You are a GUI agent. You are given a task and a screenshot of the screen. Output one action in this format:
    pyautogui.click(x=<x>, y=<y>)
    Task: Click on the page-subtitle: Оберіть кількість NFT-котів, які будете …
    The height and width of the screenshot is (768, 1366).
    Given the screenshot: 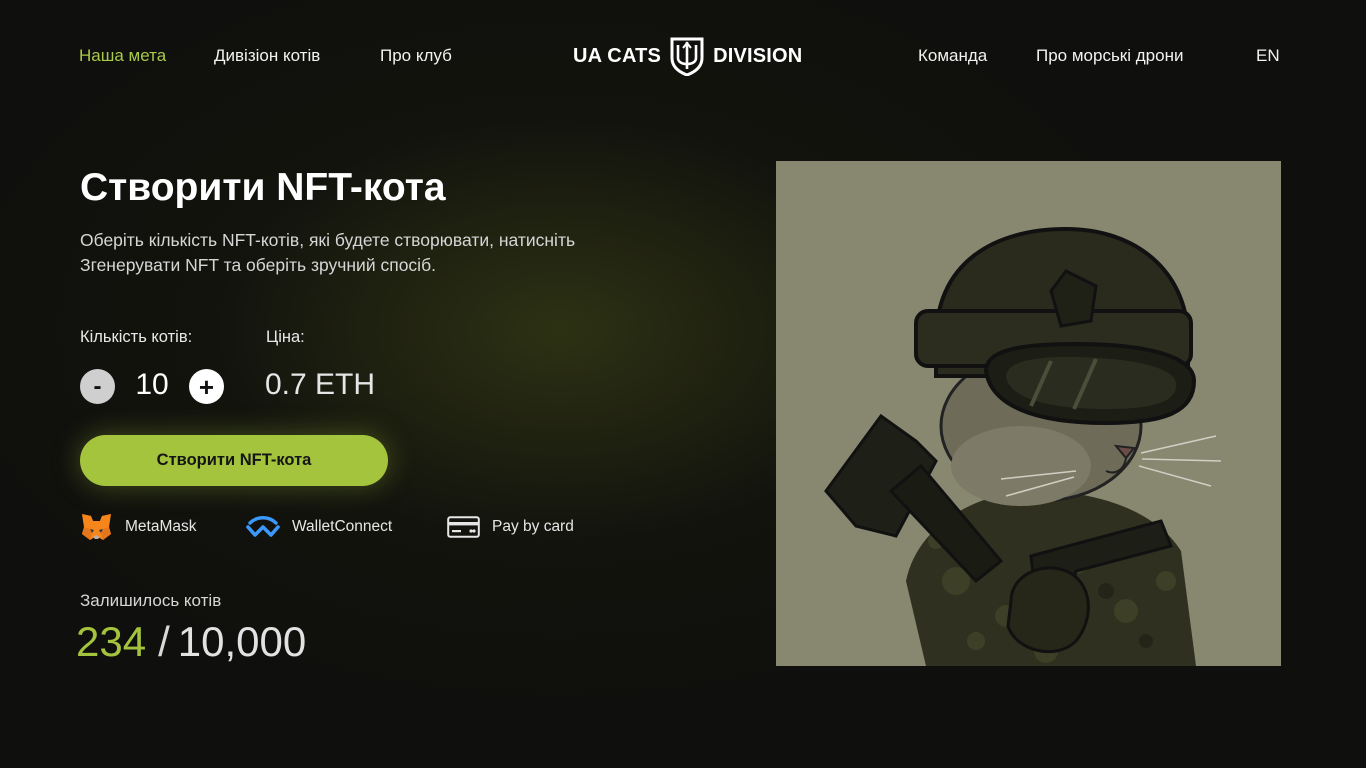 What is the action you would take?
    pyautogui.click(x=328, y=252)
    